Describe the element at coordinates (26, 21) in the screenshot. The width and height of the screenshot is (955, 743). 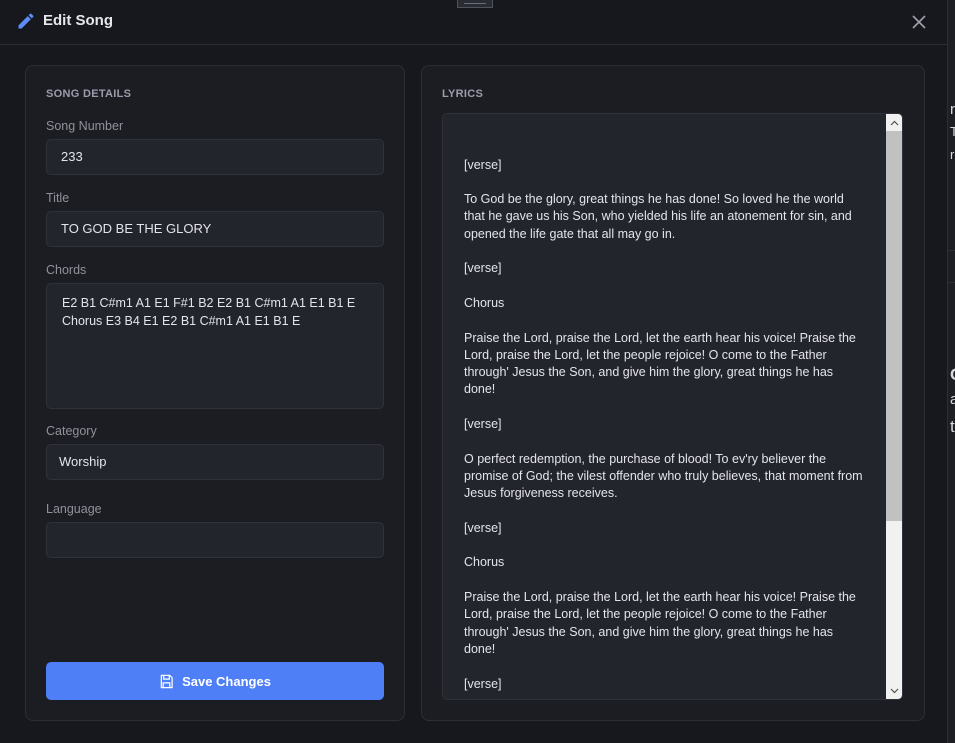
I see `pencil-icon` at that location.